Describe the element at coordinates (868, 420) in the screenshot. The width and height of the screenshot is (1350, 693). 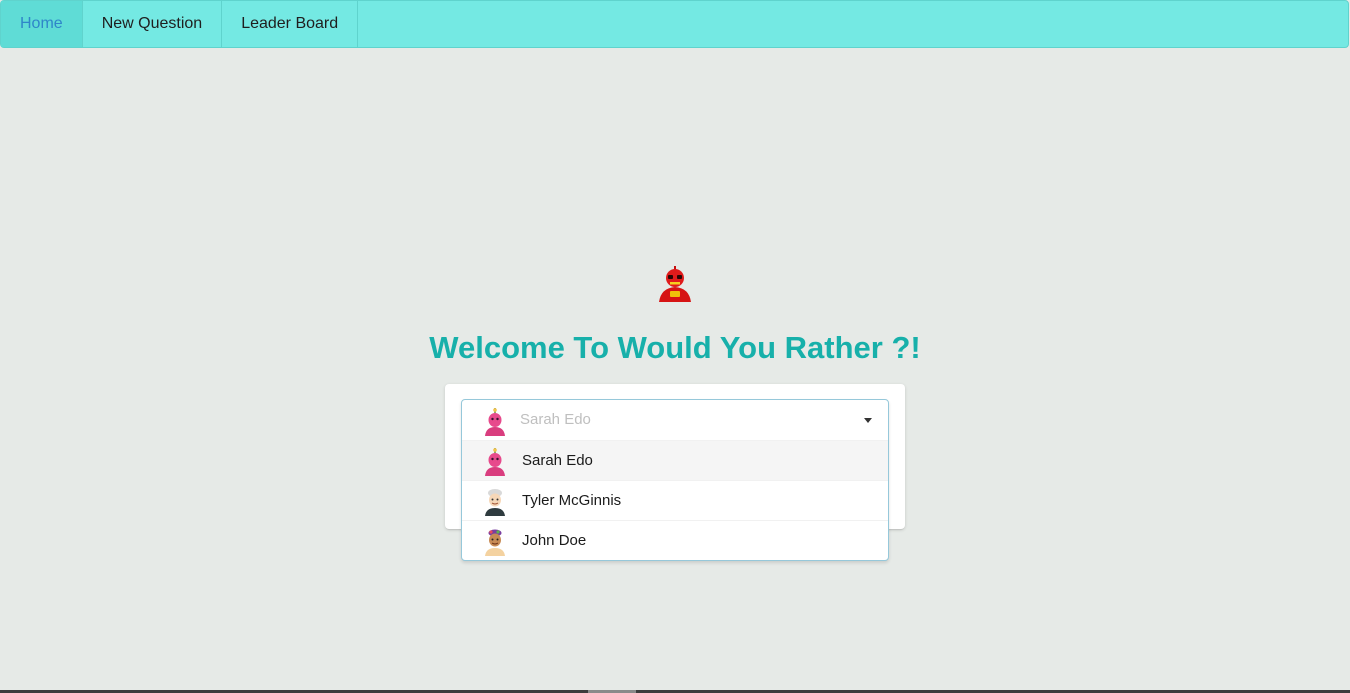
I see `chevron-down-icon` at that location.